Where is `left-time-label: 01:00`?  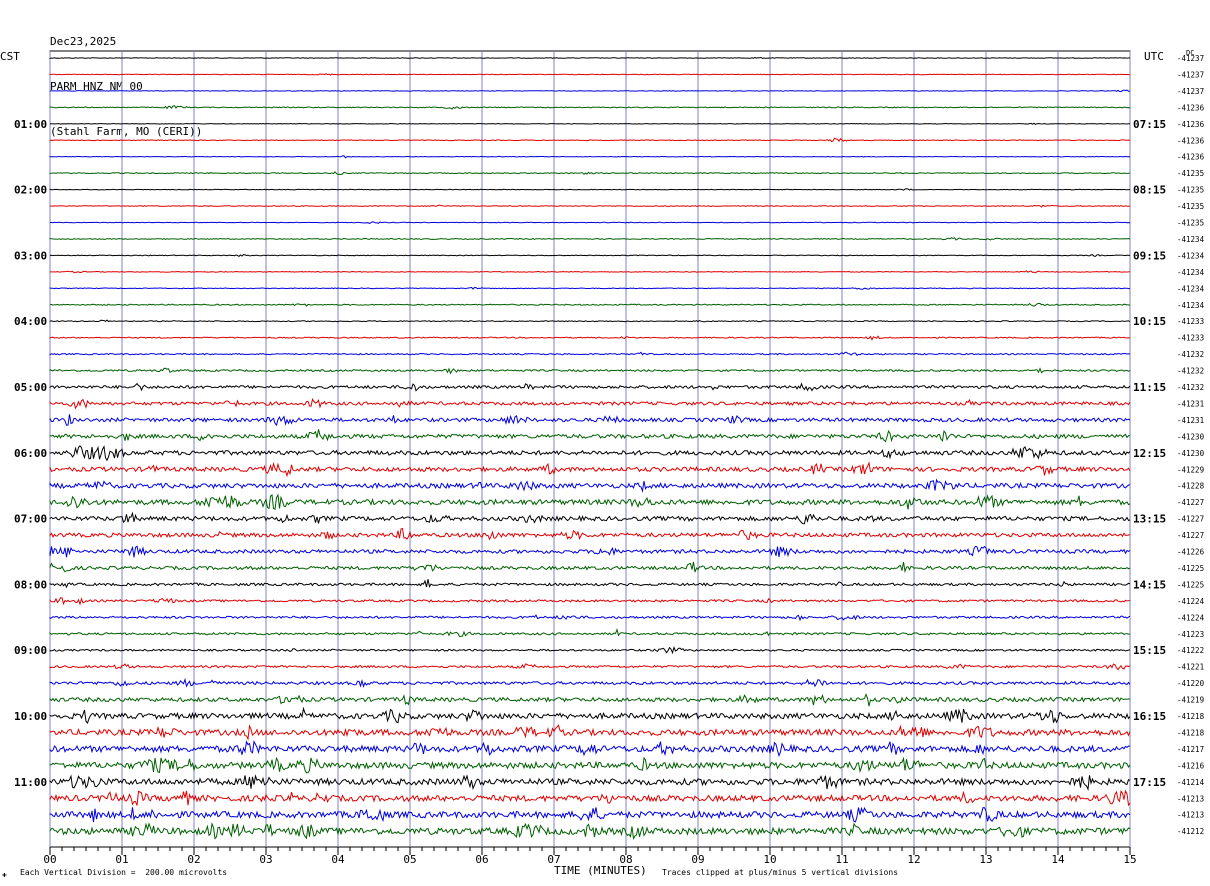
left-time-label: 01:00 is located at coordinates (30, 124).